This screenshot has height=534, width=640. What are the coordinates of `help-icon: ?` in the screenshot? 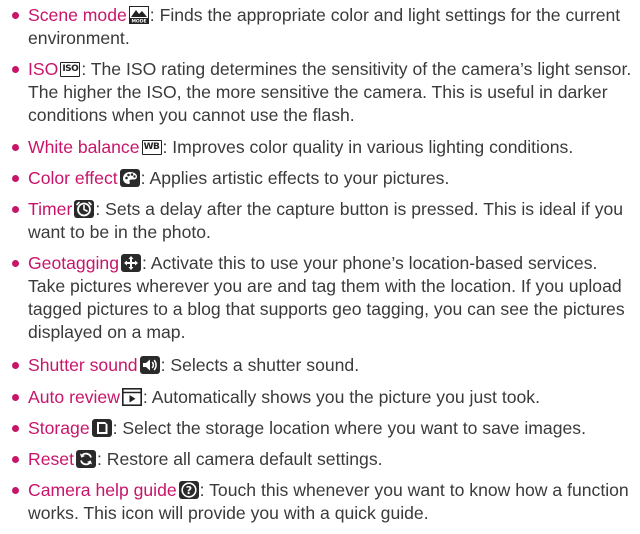 It's located at (188, 490).